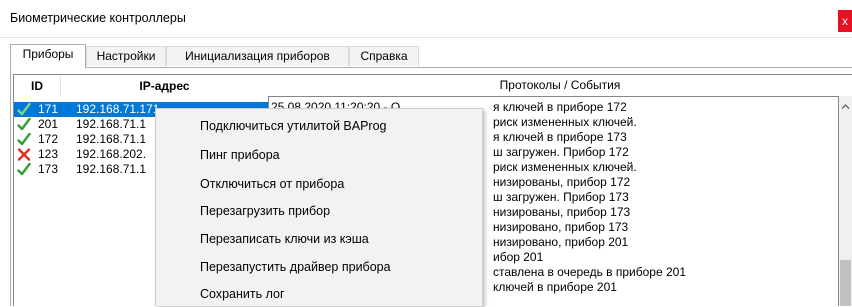 The image size is (852, 307). I want to click on window-title: Биометрические контроллеры, so click(98, 18).